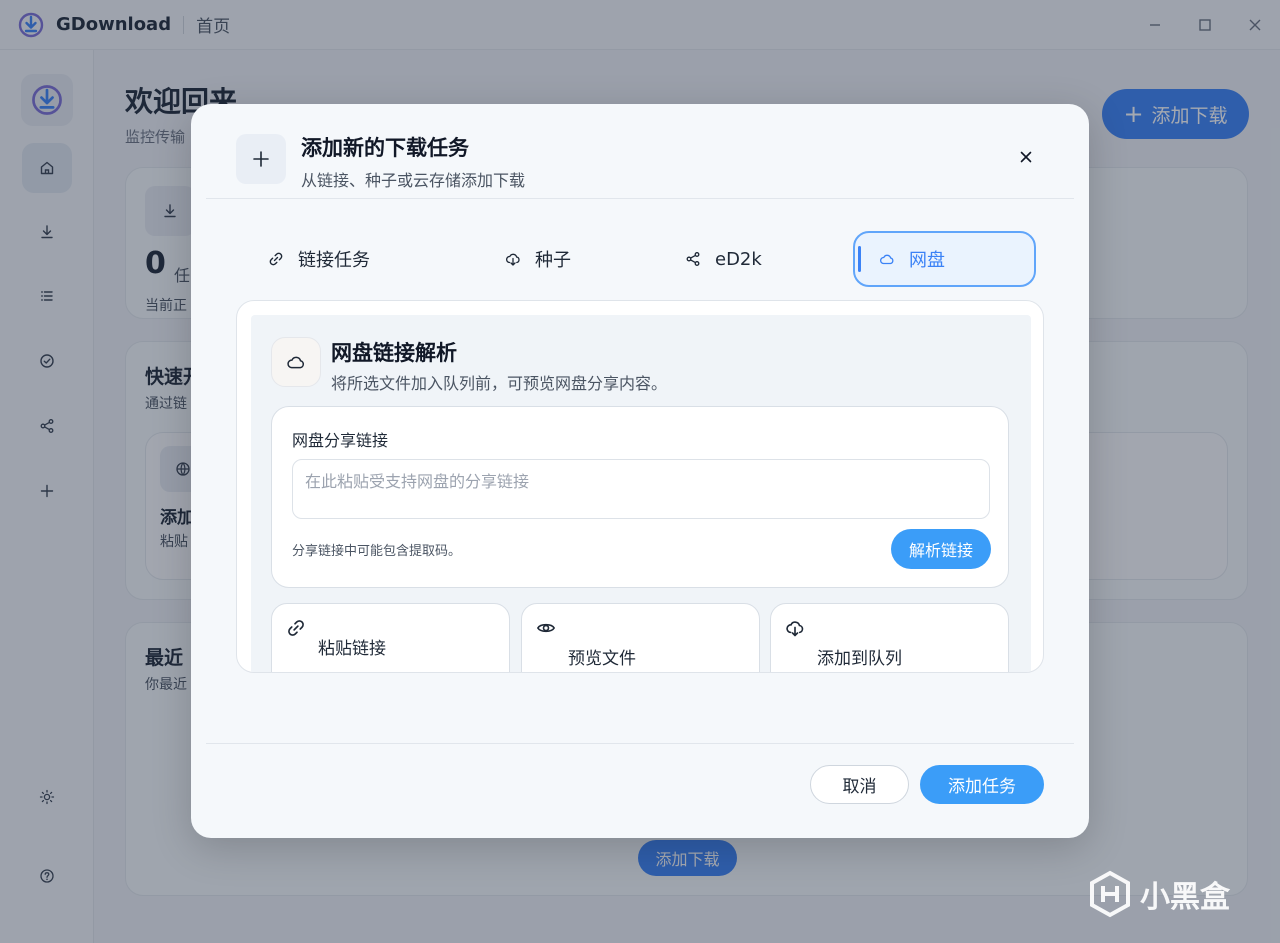 Image resolution: width=1280 pixels, height=943 pixels. I want to click on share-link-input, so click(641, 489).